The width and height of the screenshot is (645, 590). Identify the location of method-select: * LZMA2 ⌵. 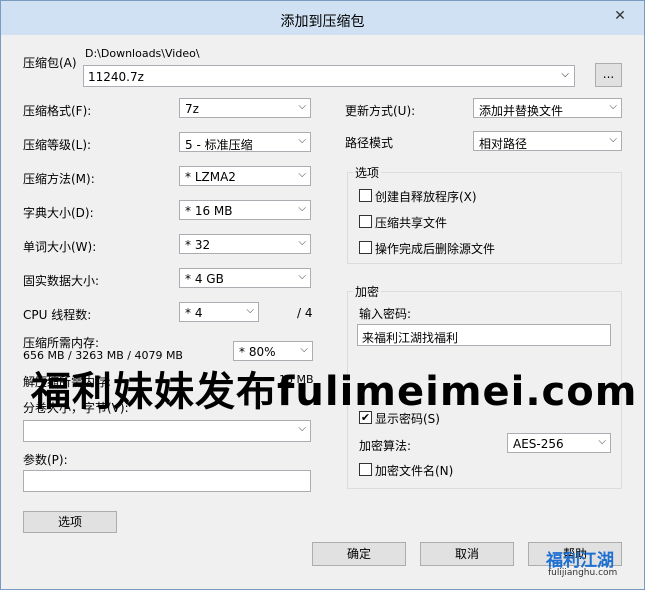
(245, 176).